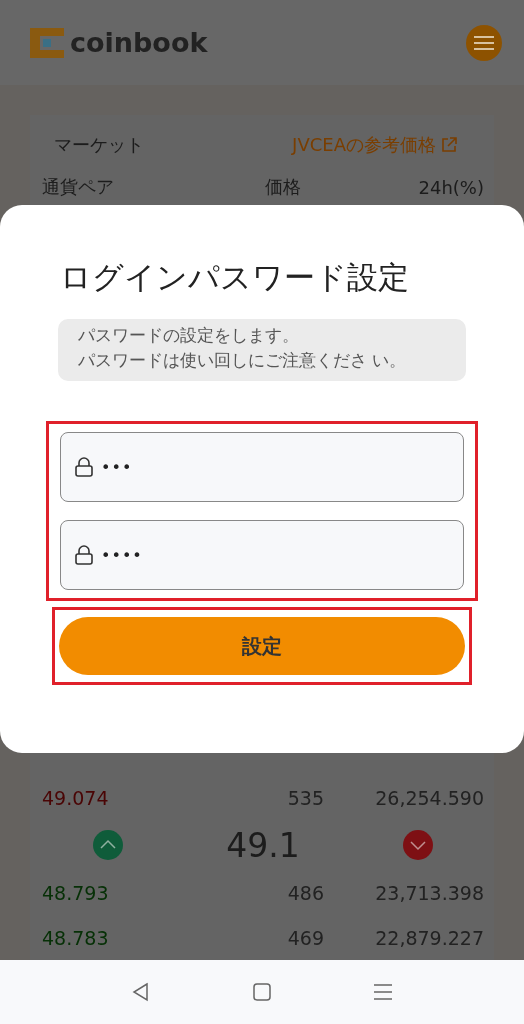 Image resolution: width=524 pixels, height=1024 pixels. Describe the element at coordinates (47, 42) in the screenshot. I see `logo-icon` at that location.